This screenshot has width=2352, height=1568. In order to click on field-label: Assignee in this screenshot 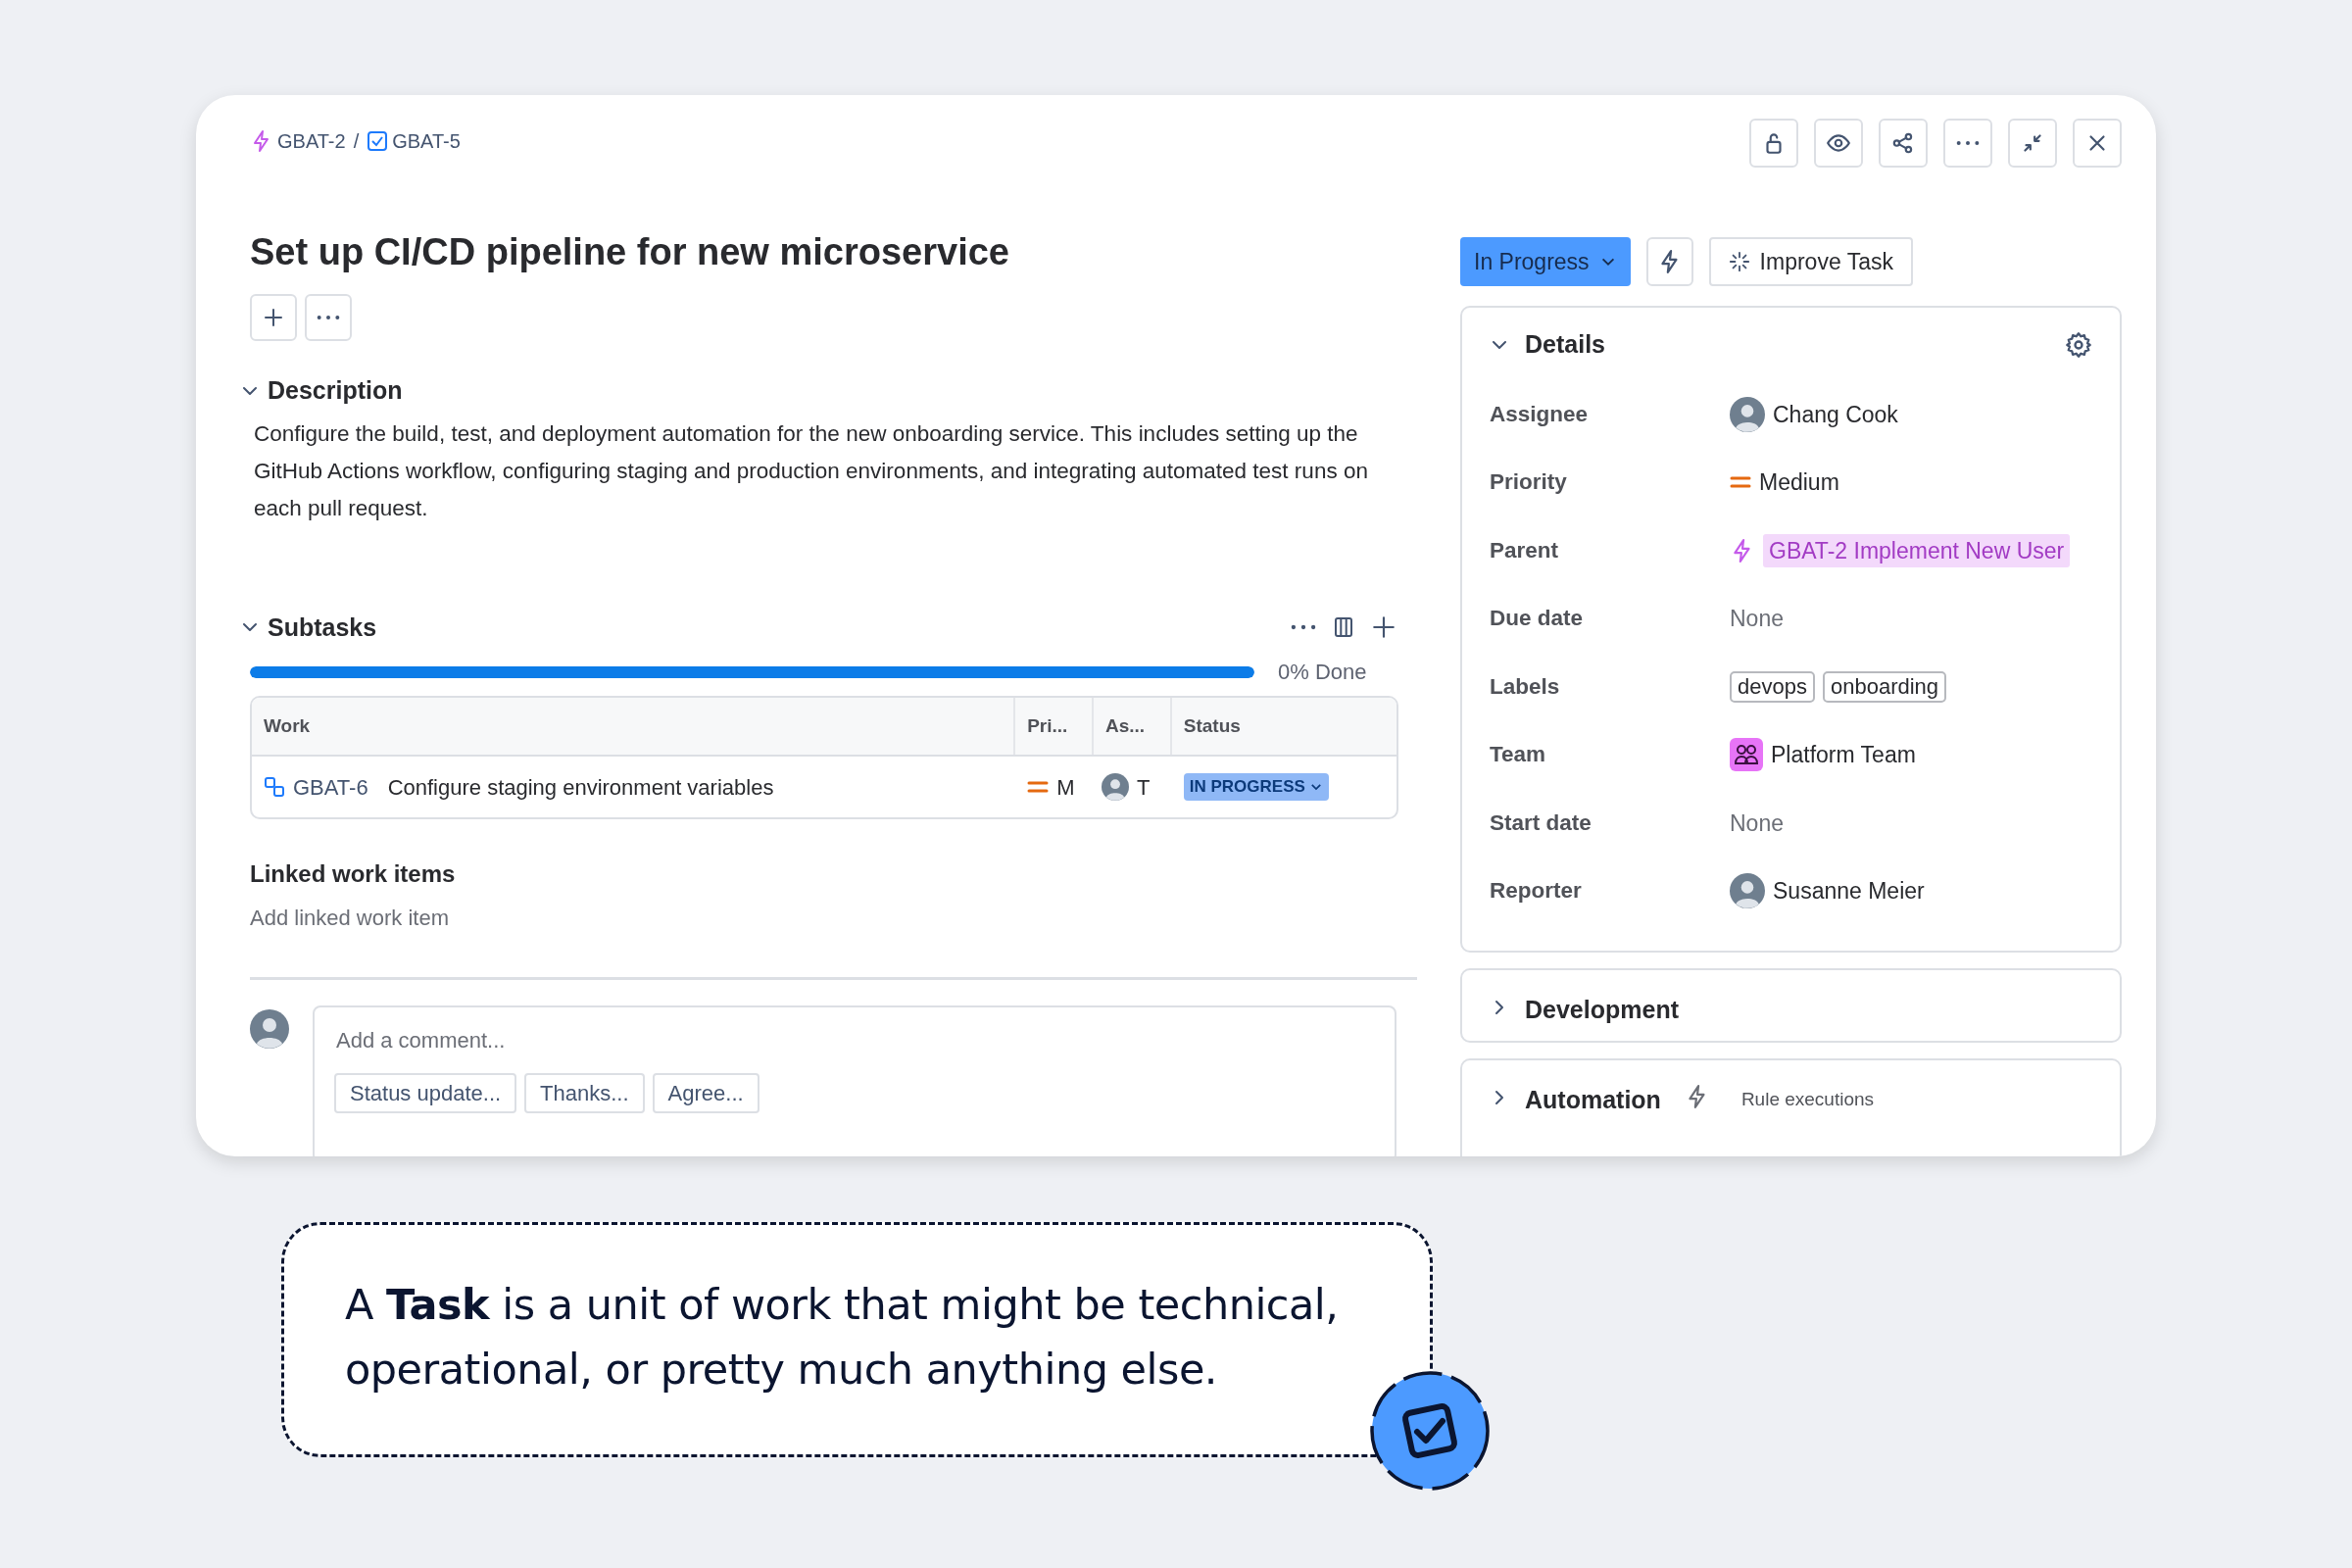, I will do `click(1540, 414)`.